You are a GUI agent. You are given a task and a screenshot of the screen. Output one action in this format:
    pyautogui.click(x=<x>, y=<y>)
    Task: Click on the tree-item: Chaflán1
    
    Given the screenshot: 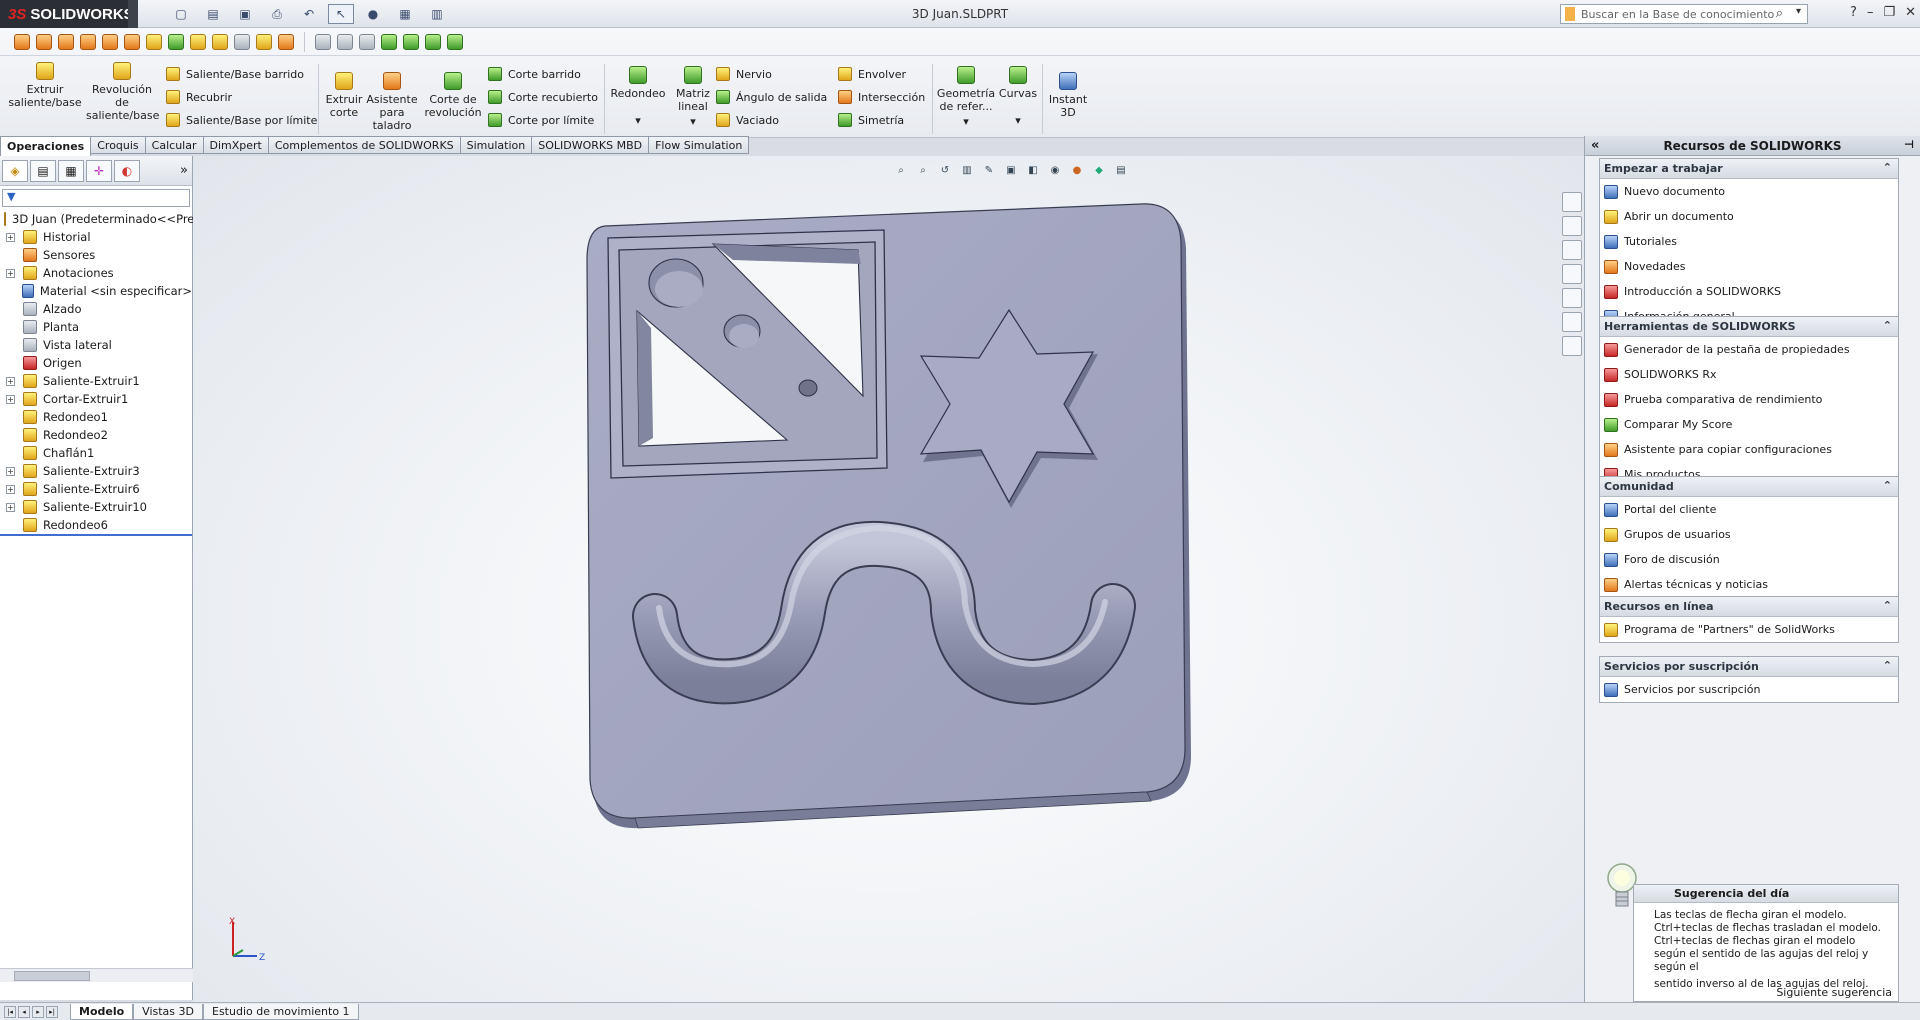 What is the action you would take?
    pyautogui.click(x=96, y=453)
    